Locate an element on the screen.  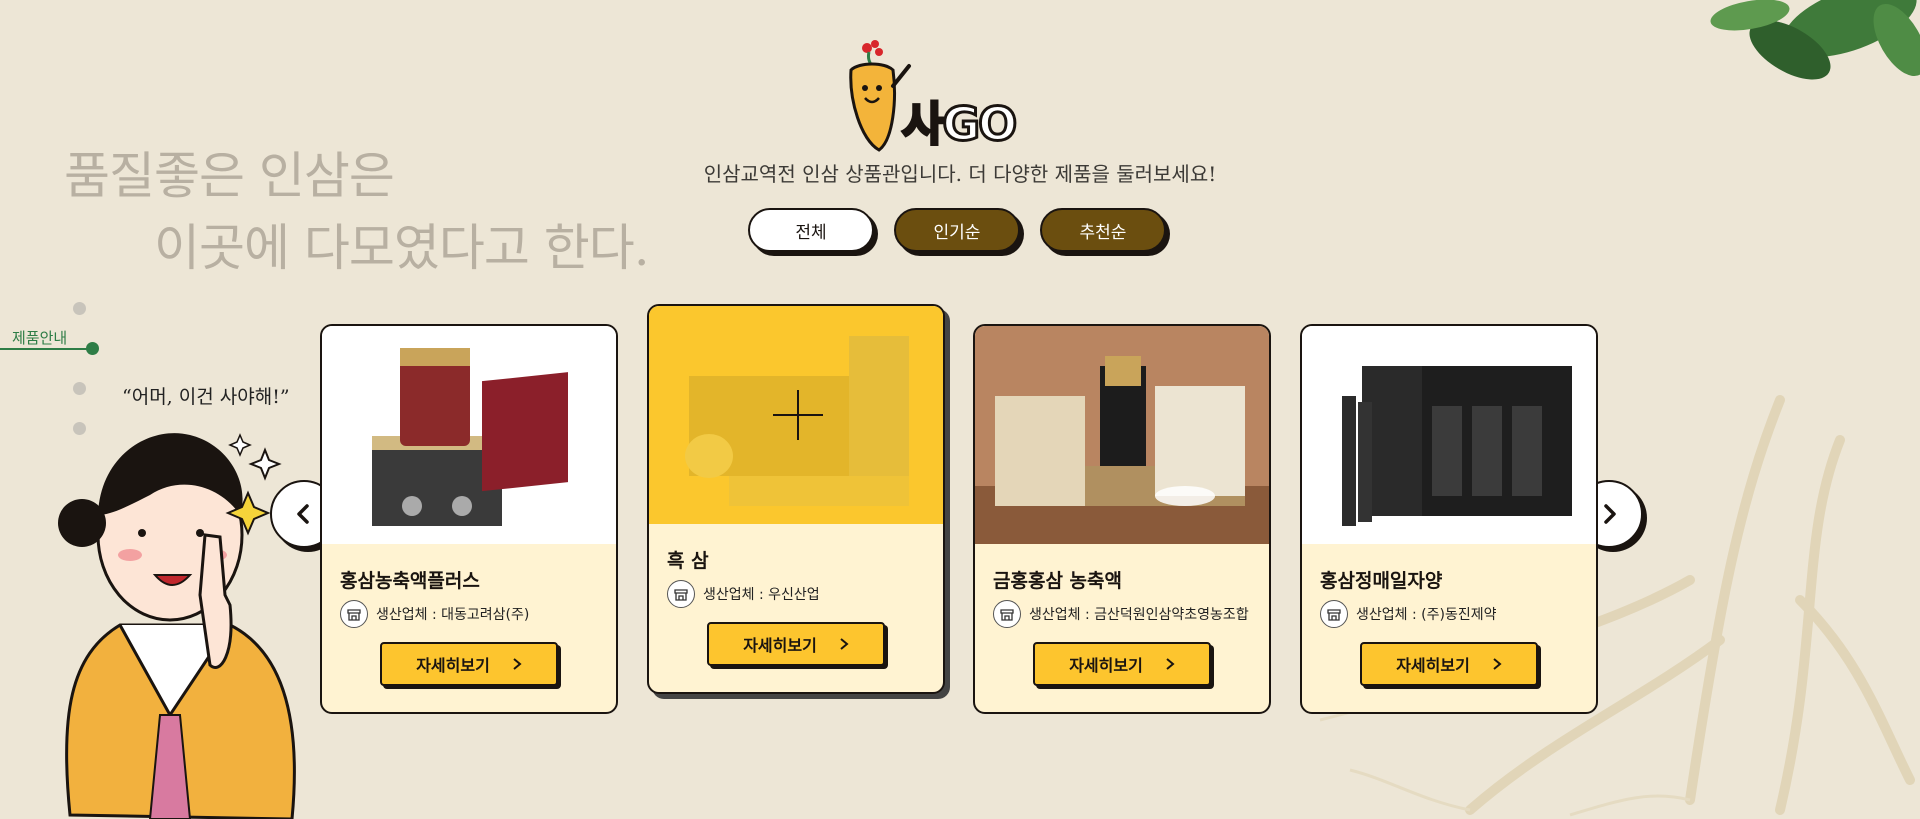
filter-recommended-button: 추천순 is located at coordinates (1103, 230).